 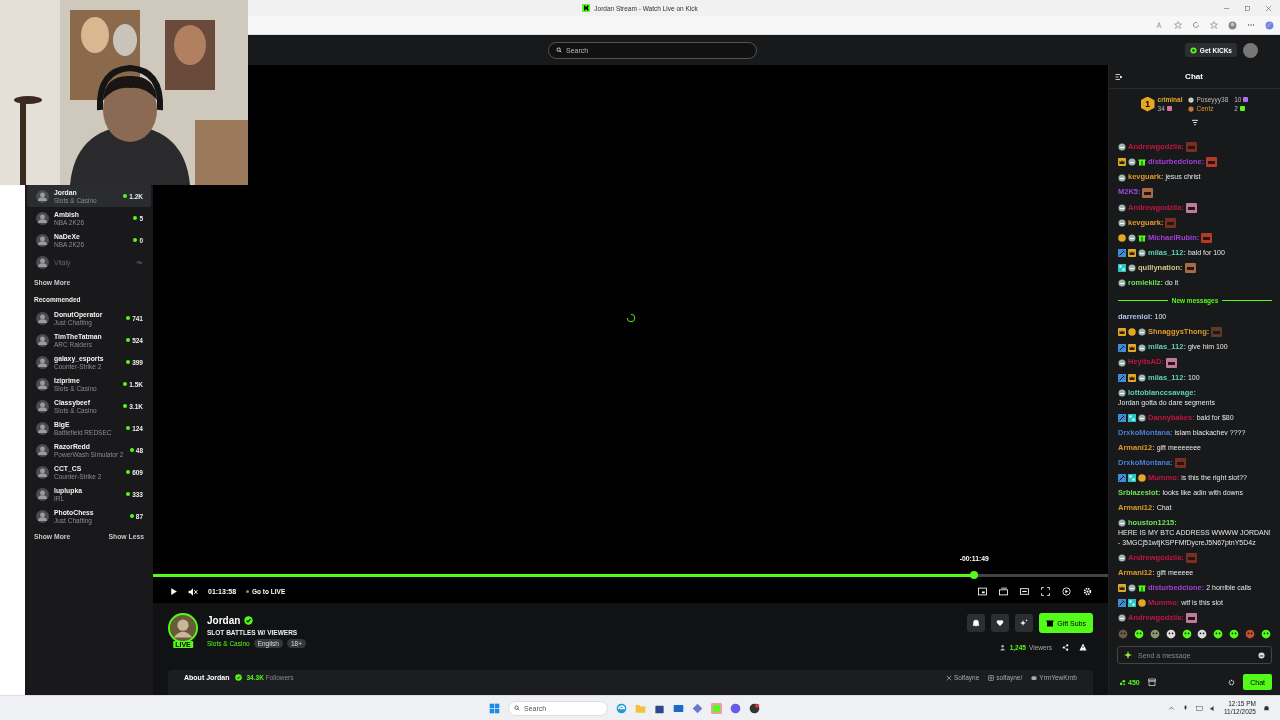 I want to click on profile-icon, so click(x=1232, y=25).